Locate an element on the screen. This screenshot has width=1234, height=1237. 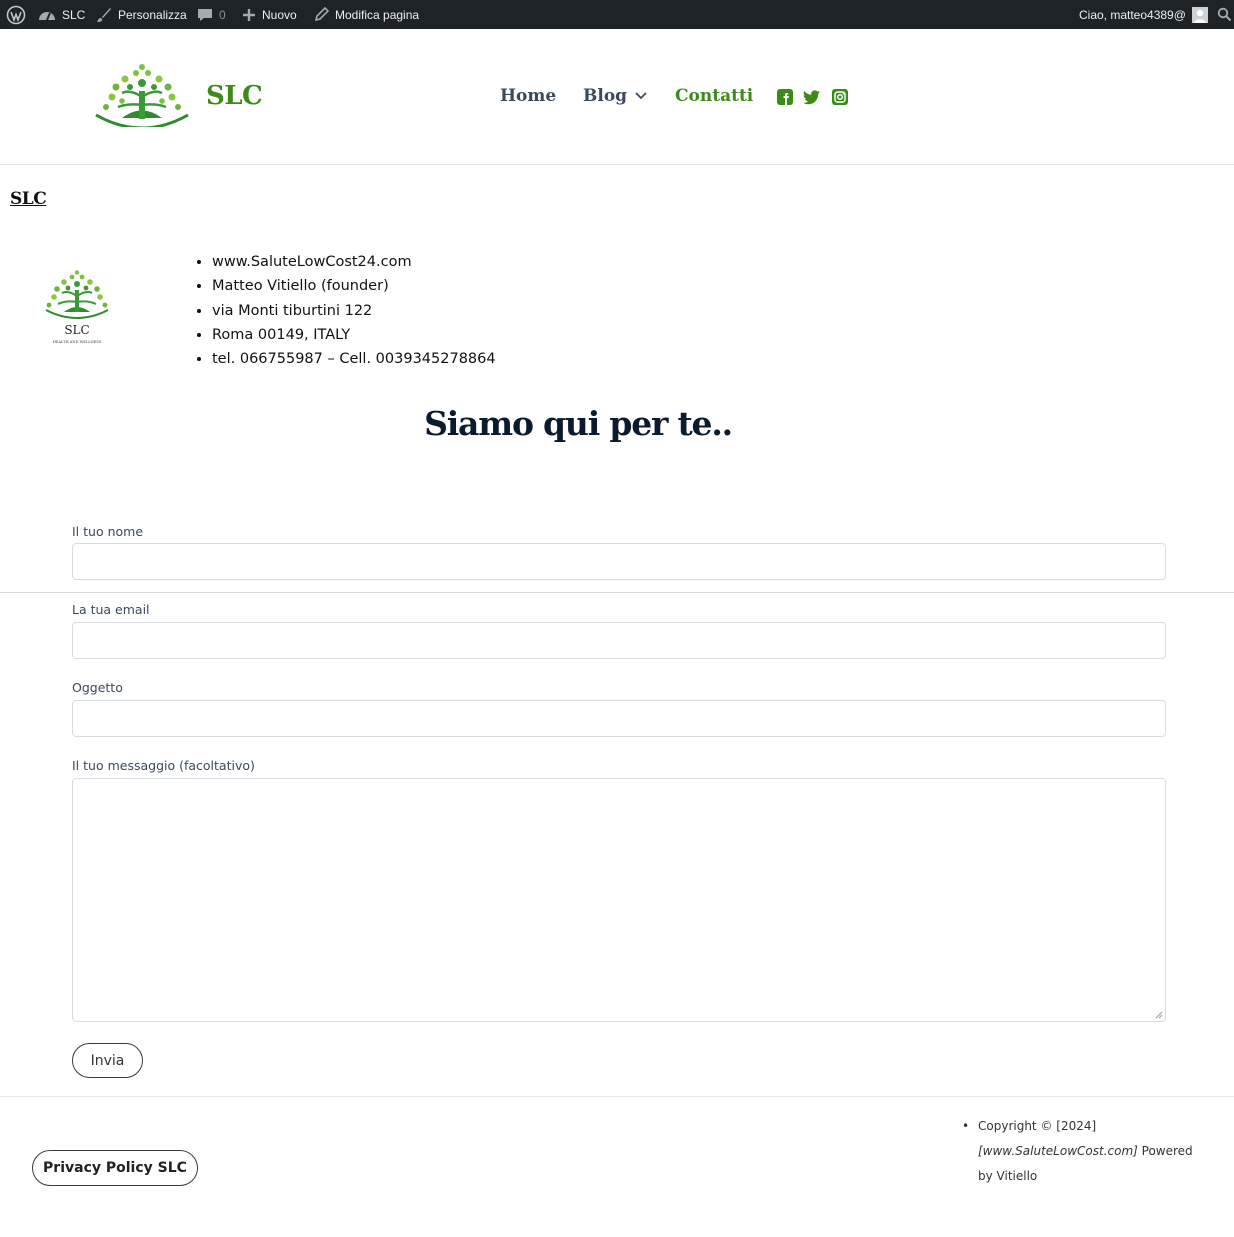
logo-text: SLC is located at coordinates (76, 330).